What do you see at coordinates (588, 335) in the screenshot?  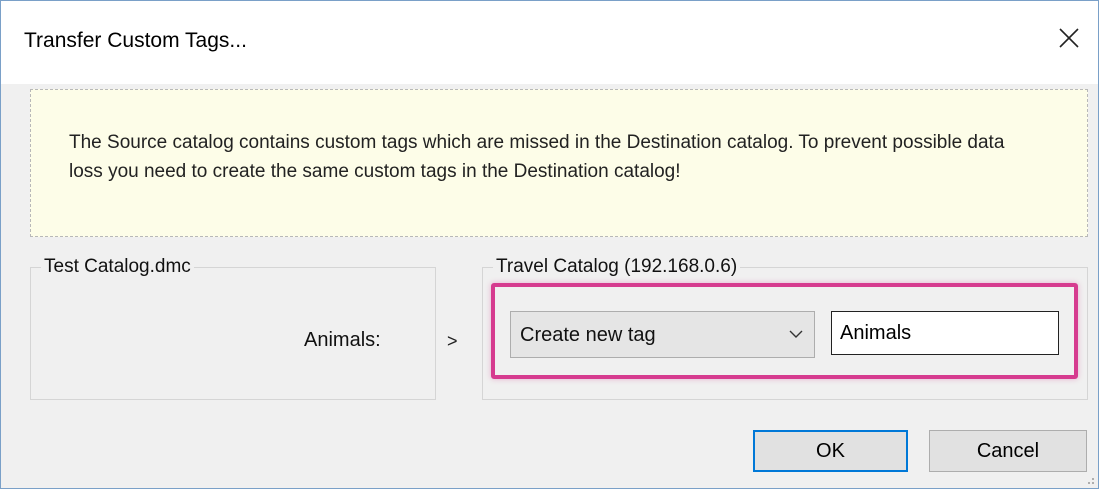 I see `tag-action-value: Create new tag` at bounding box center [588, 335].